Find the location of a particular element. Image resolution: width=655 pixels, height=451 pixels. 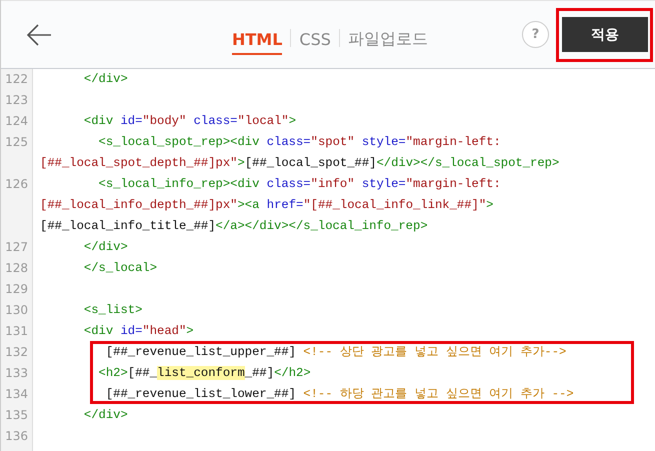

code-line: <s_list> is located at coordinates (112, 310).